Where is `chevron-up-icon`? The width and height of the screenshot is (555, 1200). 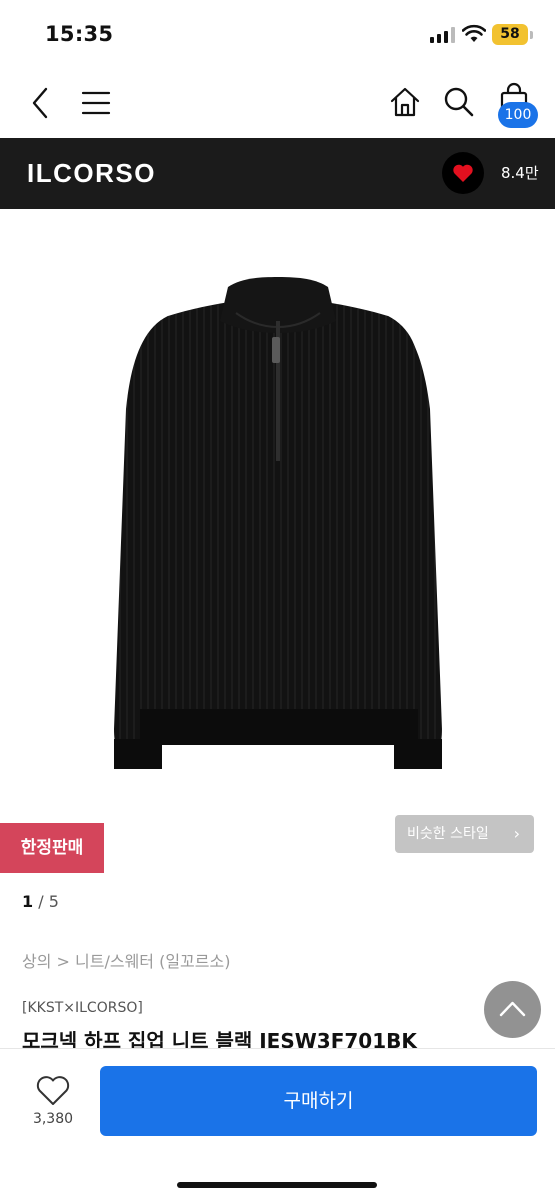
chevron-up-icon is located at coordinates (512, 1009).